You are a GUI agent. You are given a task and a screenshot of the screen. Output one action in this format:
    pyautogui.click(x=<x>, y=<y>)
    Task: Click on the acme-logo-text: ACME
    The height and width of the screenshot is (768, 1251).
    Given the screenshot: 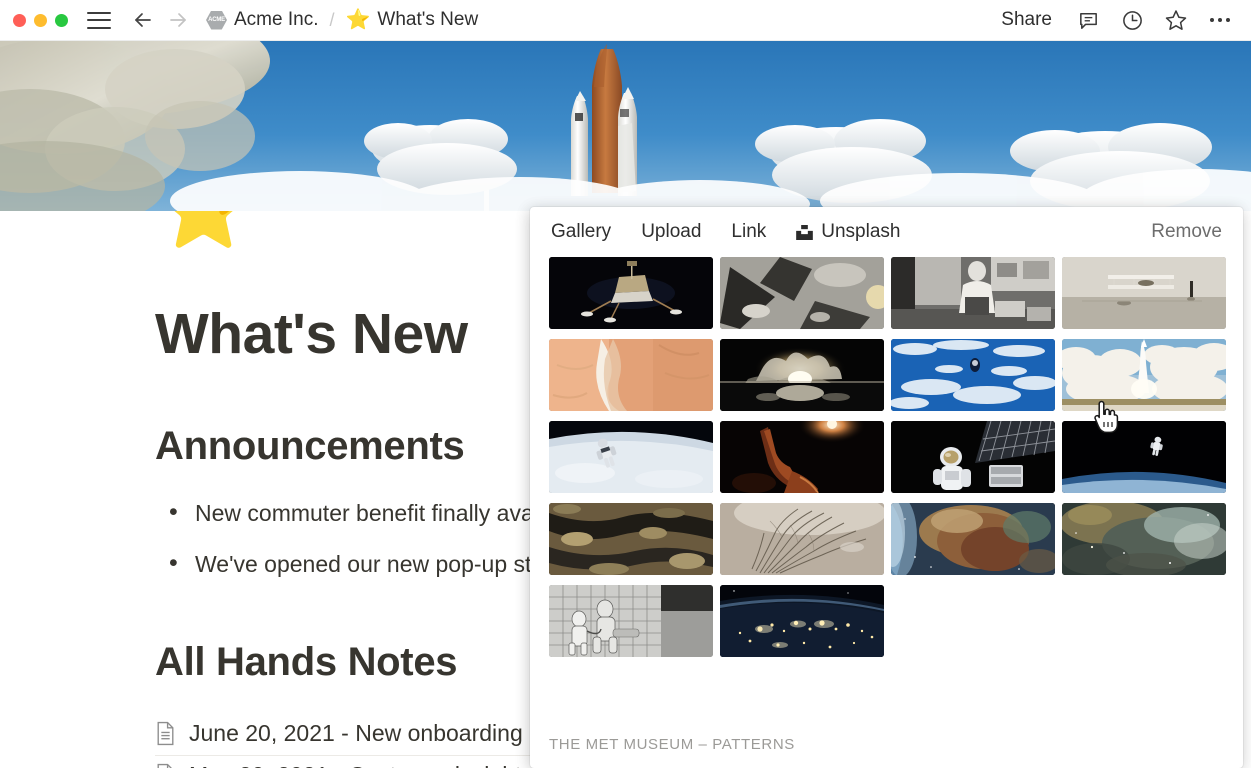 What is the action you would take?
    pyautogui.click(x=216, y=20)
    